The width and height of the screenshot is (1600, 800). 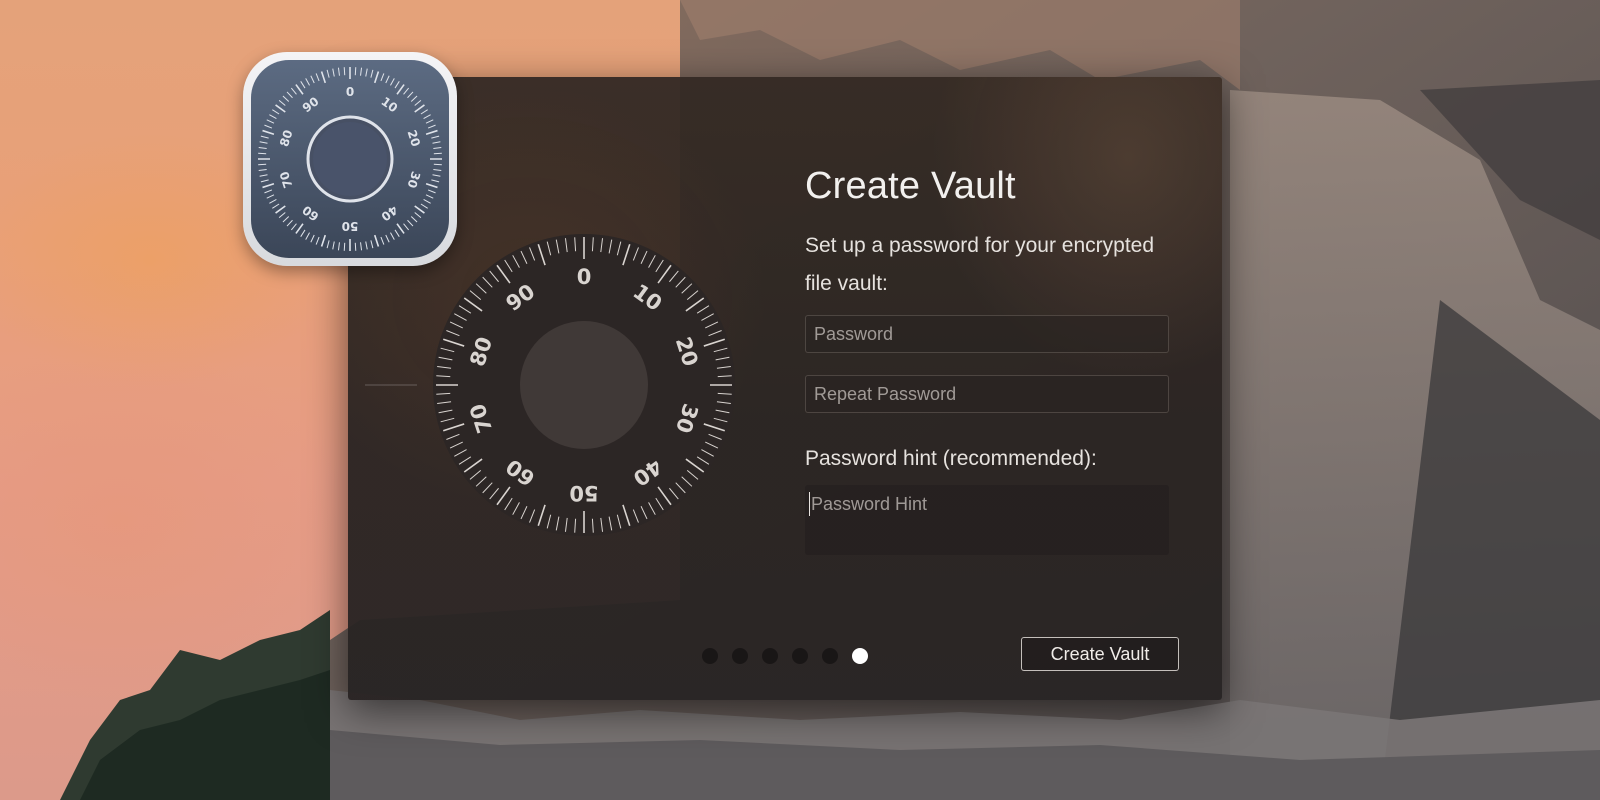 I want to click on icon-dial-knob-inner, so click(x=350, y=159).